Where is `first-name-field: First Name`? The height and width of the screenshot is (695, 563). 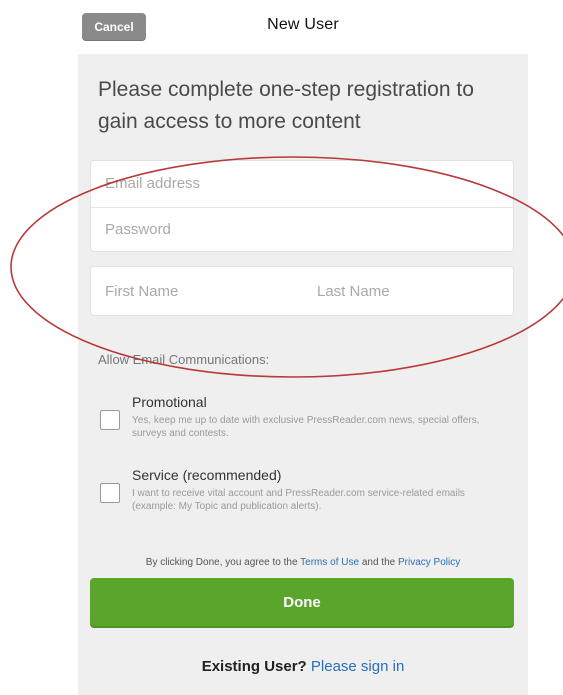 first-name-field: First Name is located at coordinates (197, 292).